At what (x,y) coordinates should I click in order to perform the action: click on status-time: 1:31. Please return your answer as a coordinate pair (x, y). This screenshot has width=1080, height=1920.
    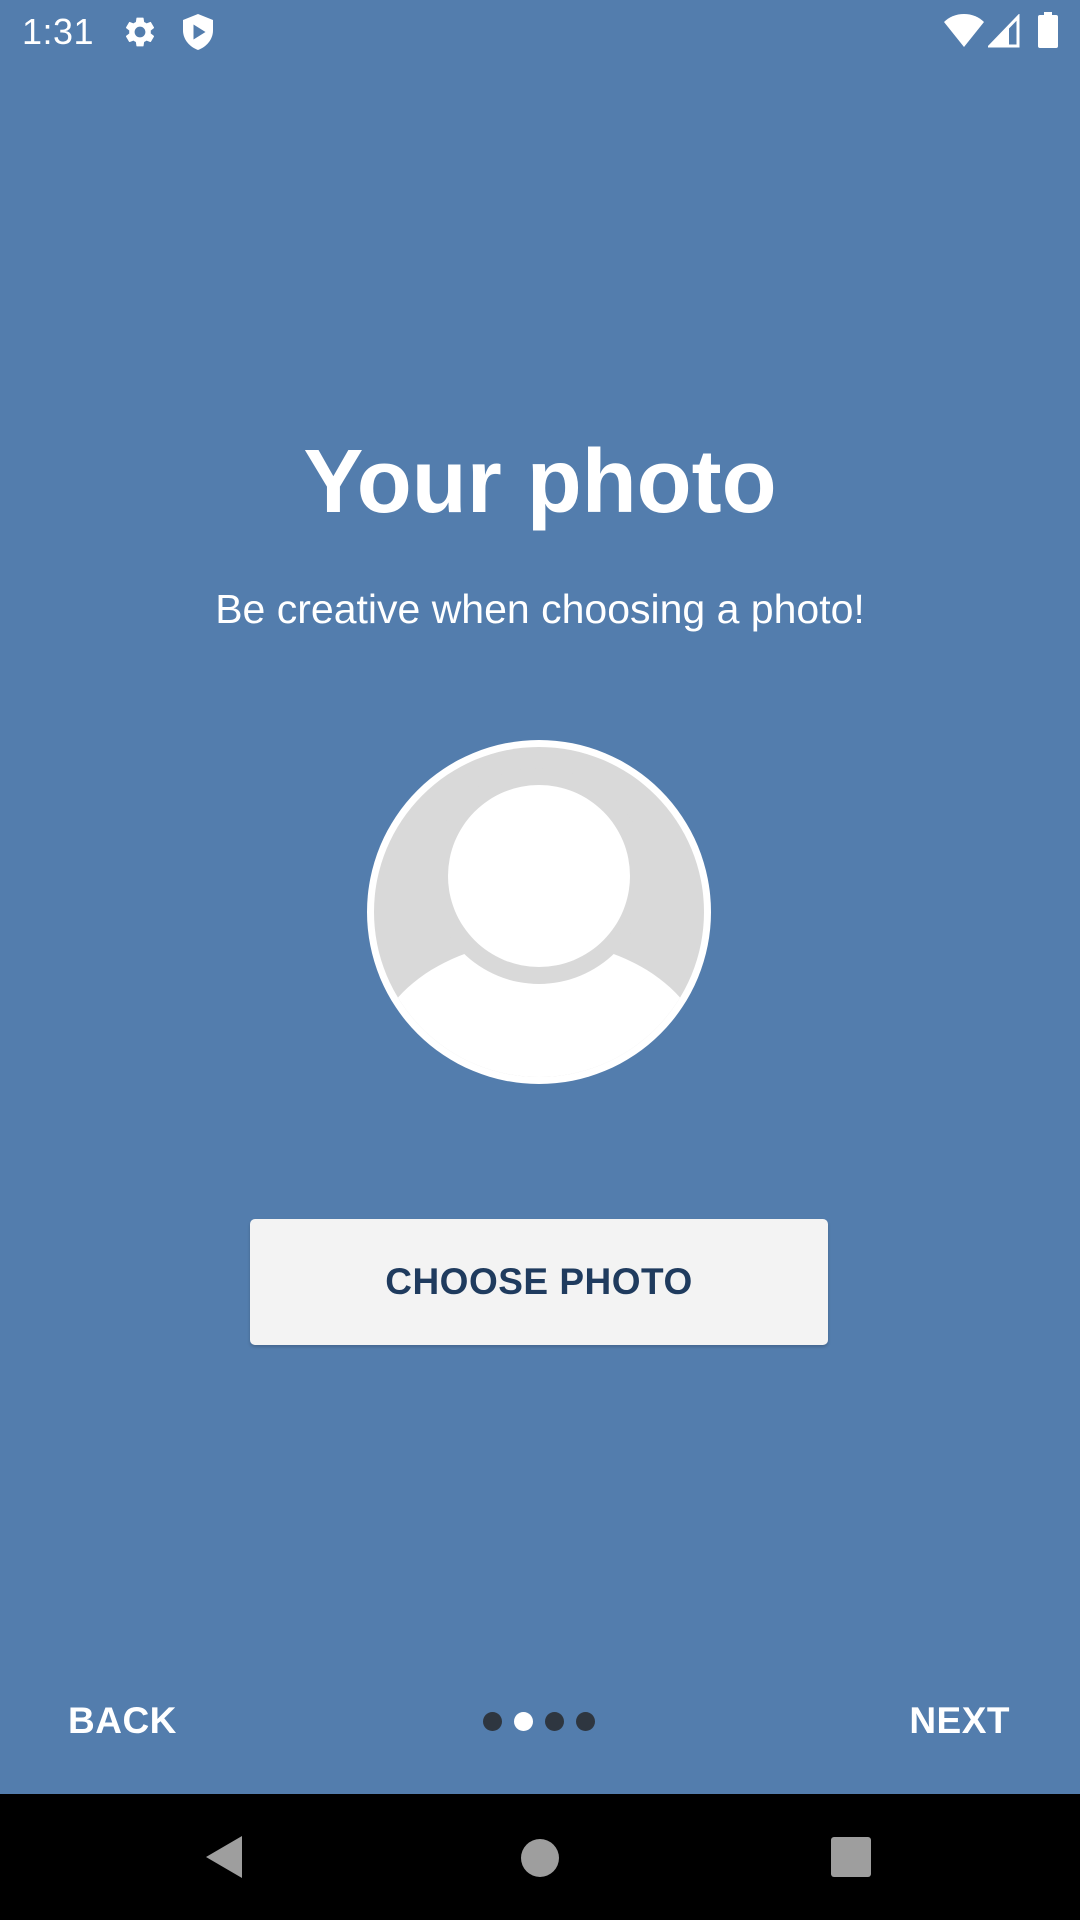
    Looking at the image, I should click on (58, 31).